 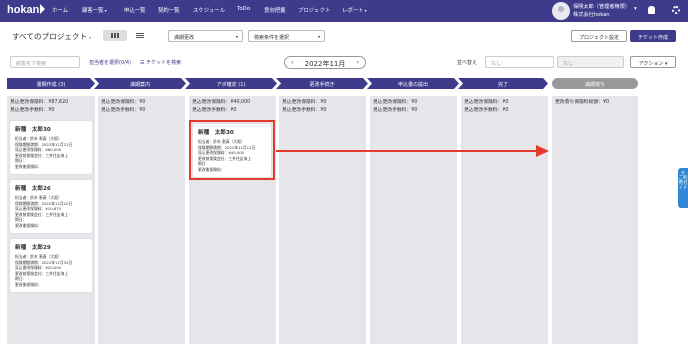 I want to click on month-label: 2022年11月, so click(x=325, y=64).